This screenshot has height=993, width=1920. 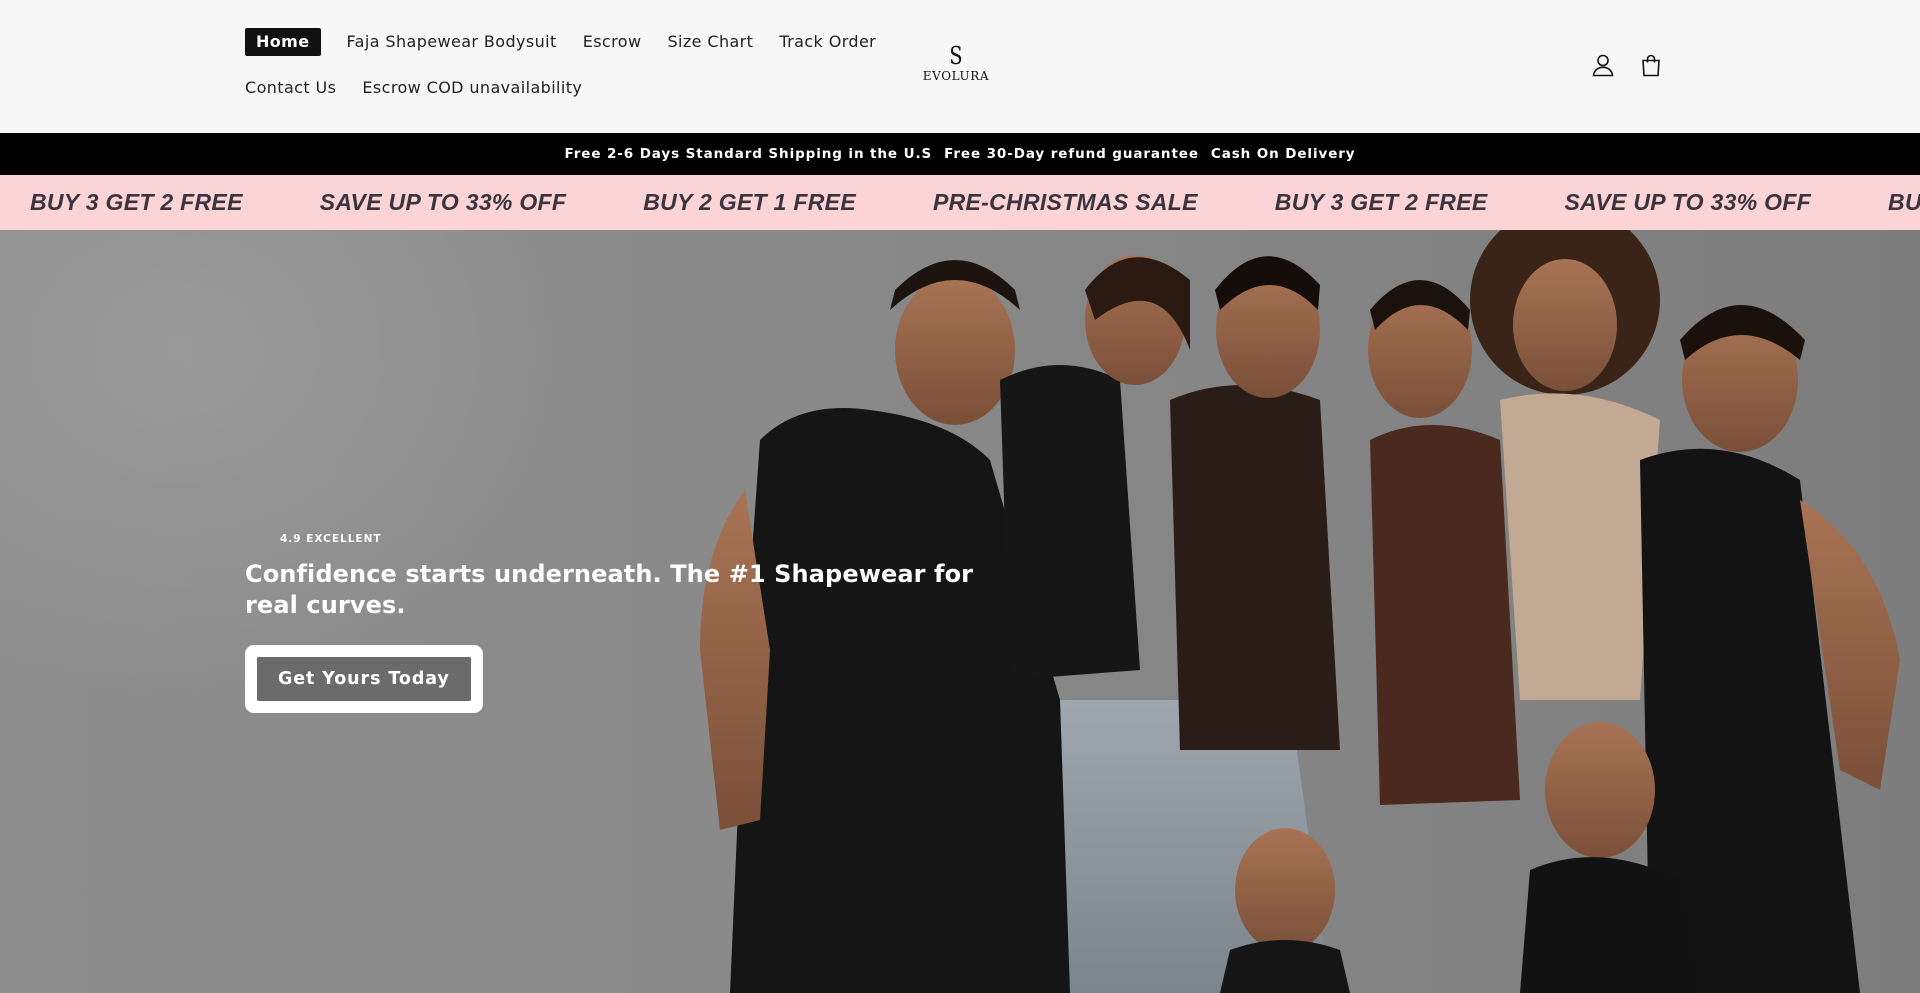 What do you see at coordinates (1603, 65) in the screenshot?
I see `account-icon` at bounding box center [1603, 65].